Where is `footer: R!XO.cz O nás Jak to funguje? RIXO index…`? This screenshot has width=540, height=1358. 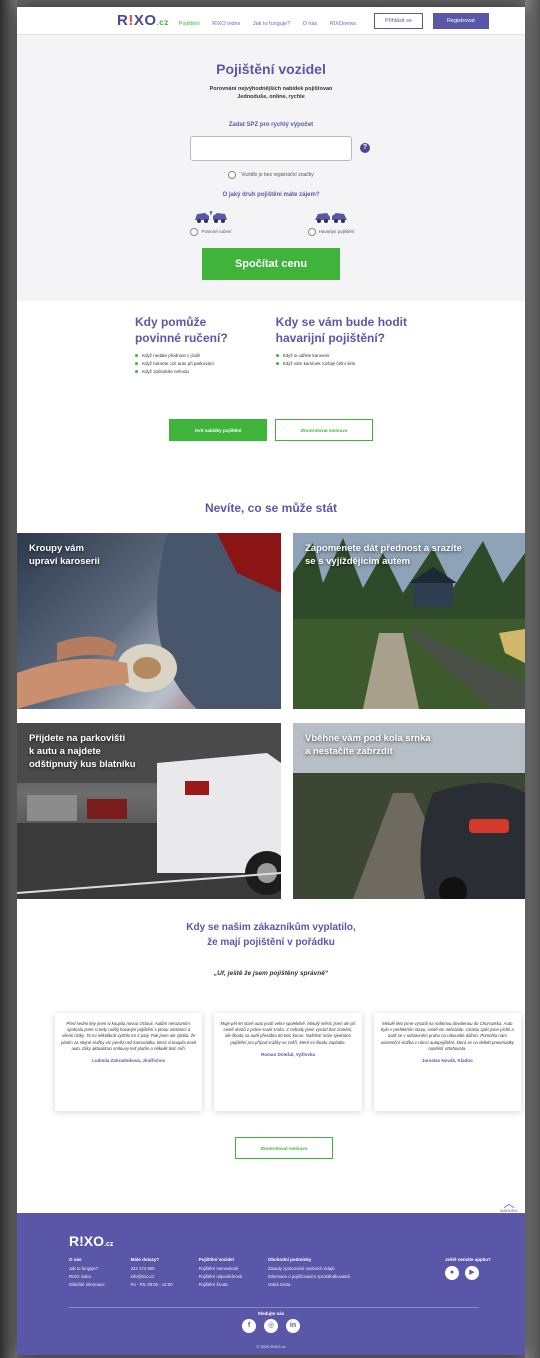
footer: R!XO.cz O nás Jak to funguje? RIXO index… is located at coordinates (271, 1284).